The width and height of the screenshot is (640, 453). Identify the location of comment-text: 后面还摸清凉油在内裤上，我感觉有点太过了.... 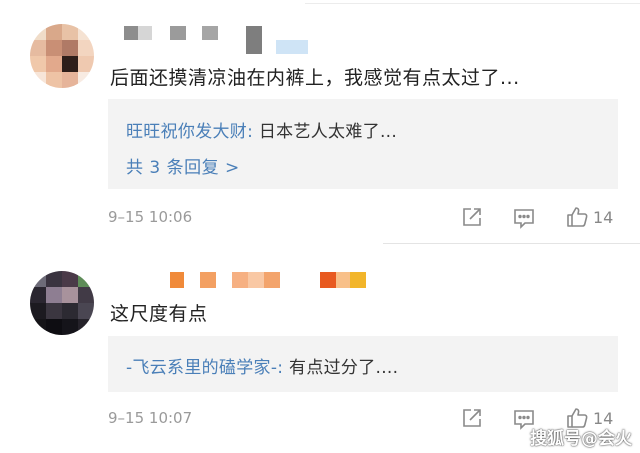
(315, 78).